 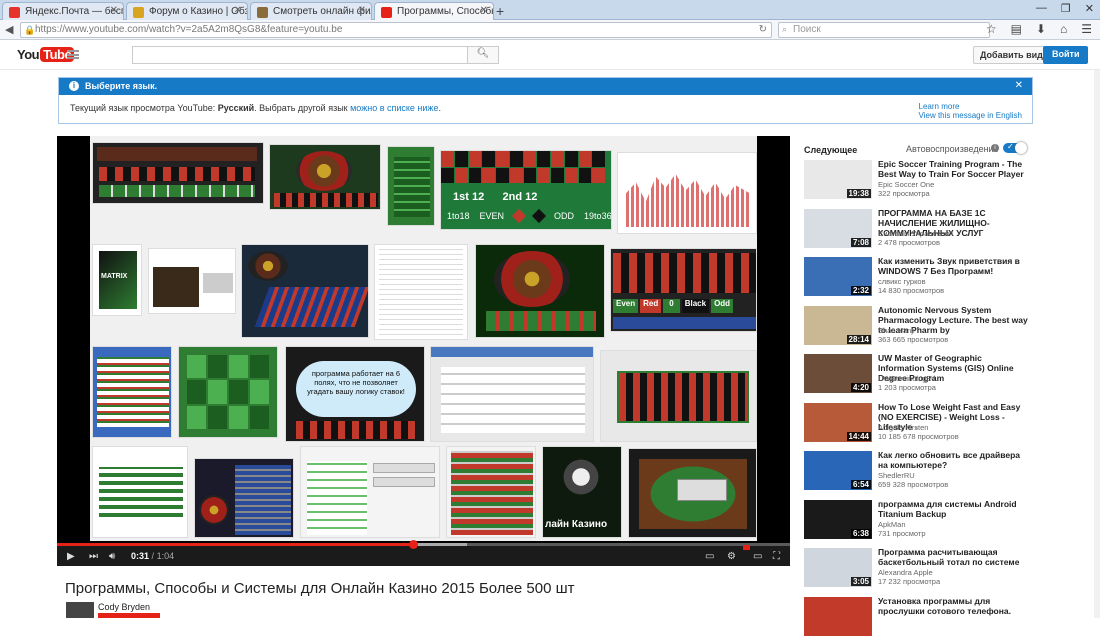 What do you see at coordinates (860, 290) in the screenshot?
I see `duration-badge: 2:32` at bounding box center [860, 290].